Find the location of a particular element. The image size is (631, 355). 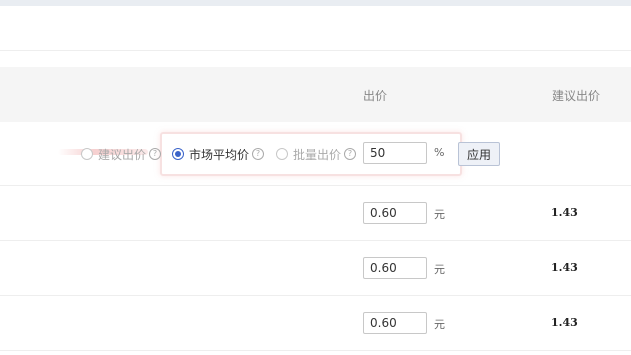

toolbar-area is located at coordinates (315, 28).